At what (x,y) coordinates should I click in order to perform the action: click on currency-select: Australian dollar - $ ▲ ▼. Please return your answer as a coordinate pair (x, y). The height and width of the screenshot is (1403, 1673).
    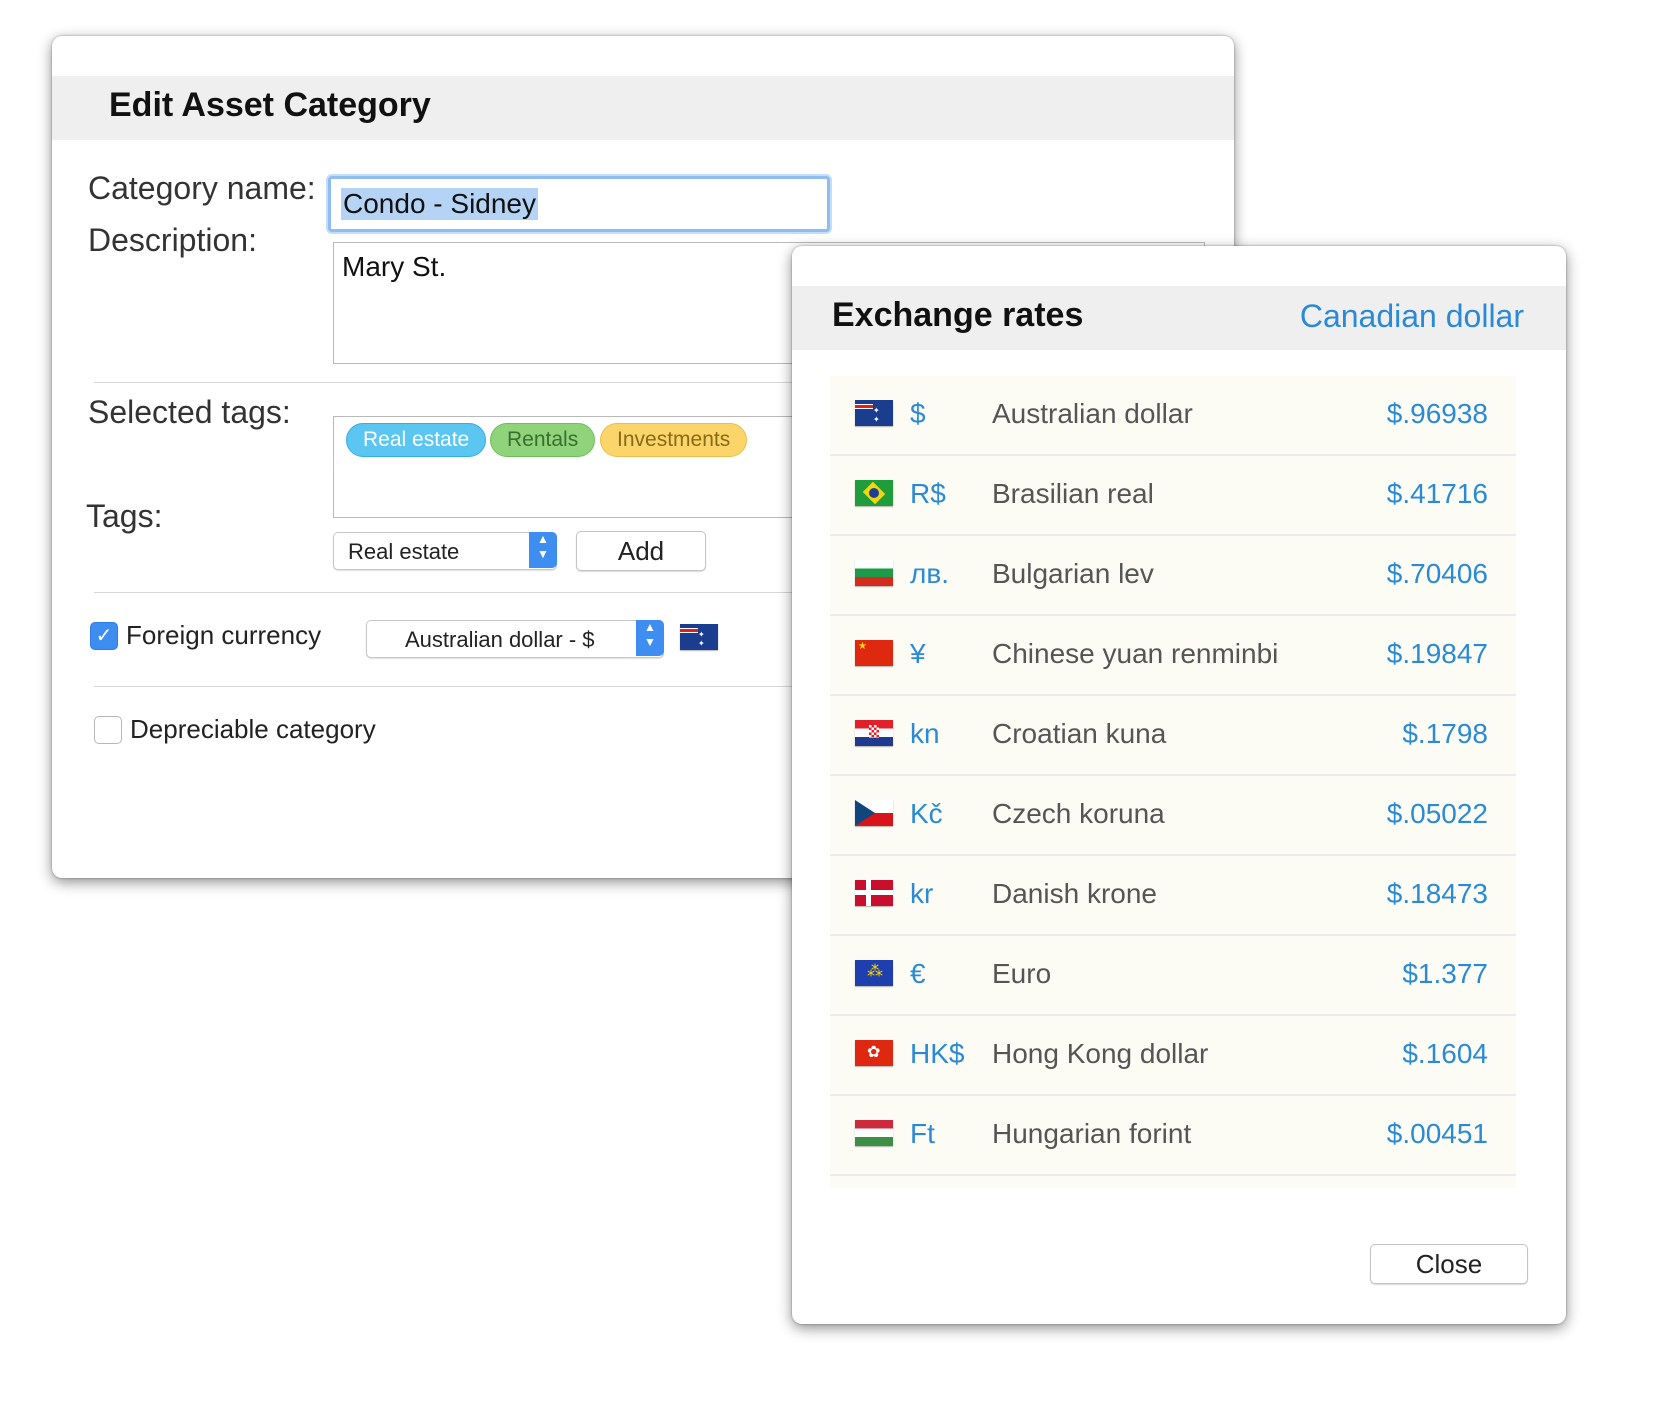
    Looking at the image, I should click on (515, 639).